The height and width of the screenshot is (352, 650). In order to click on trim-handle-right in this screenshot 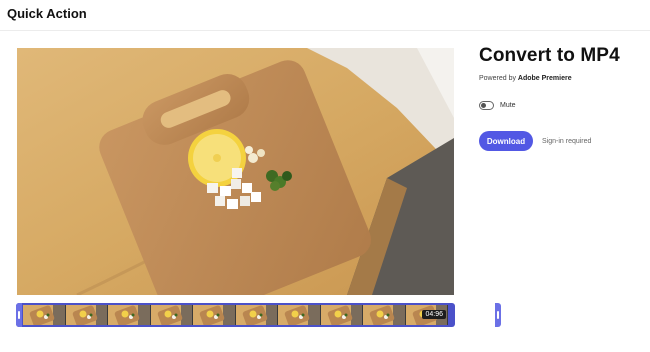, I will do `click(498, 315)`.